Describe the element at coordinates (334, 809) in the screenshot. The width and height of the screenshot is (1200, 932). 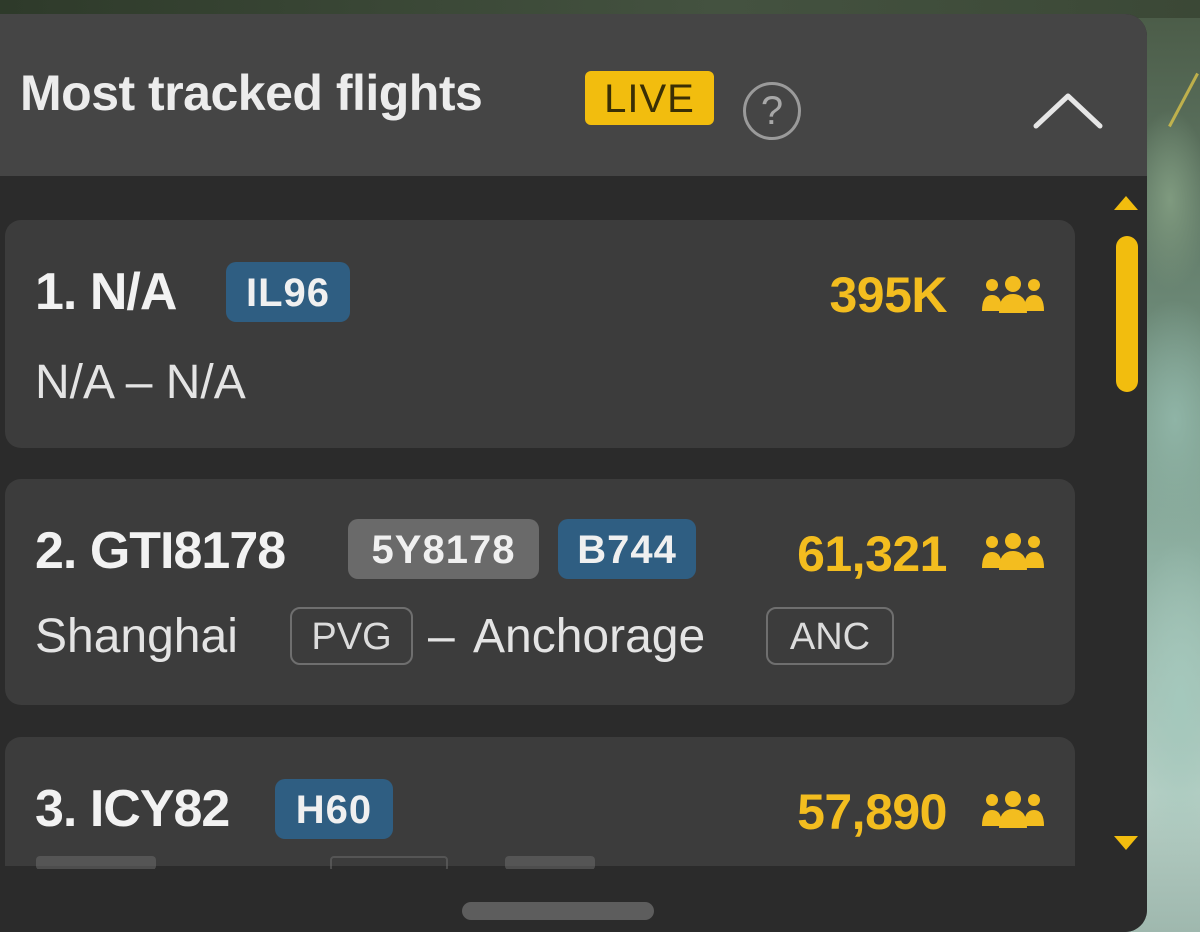
I see `aircraft-type-tag: H60` at that location.